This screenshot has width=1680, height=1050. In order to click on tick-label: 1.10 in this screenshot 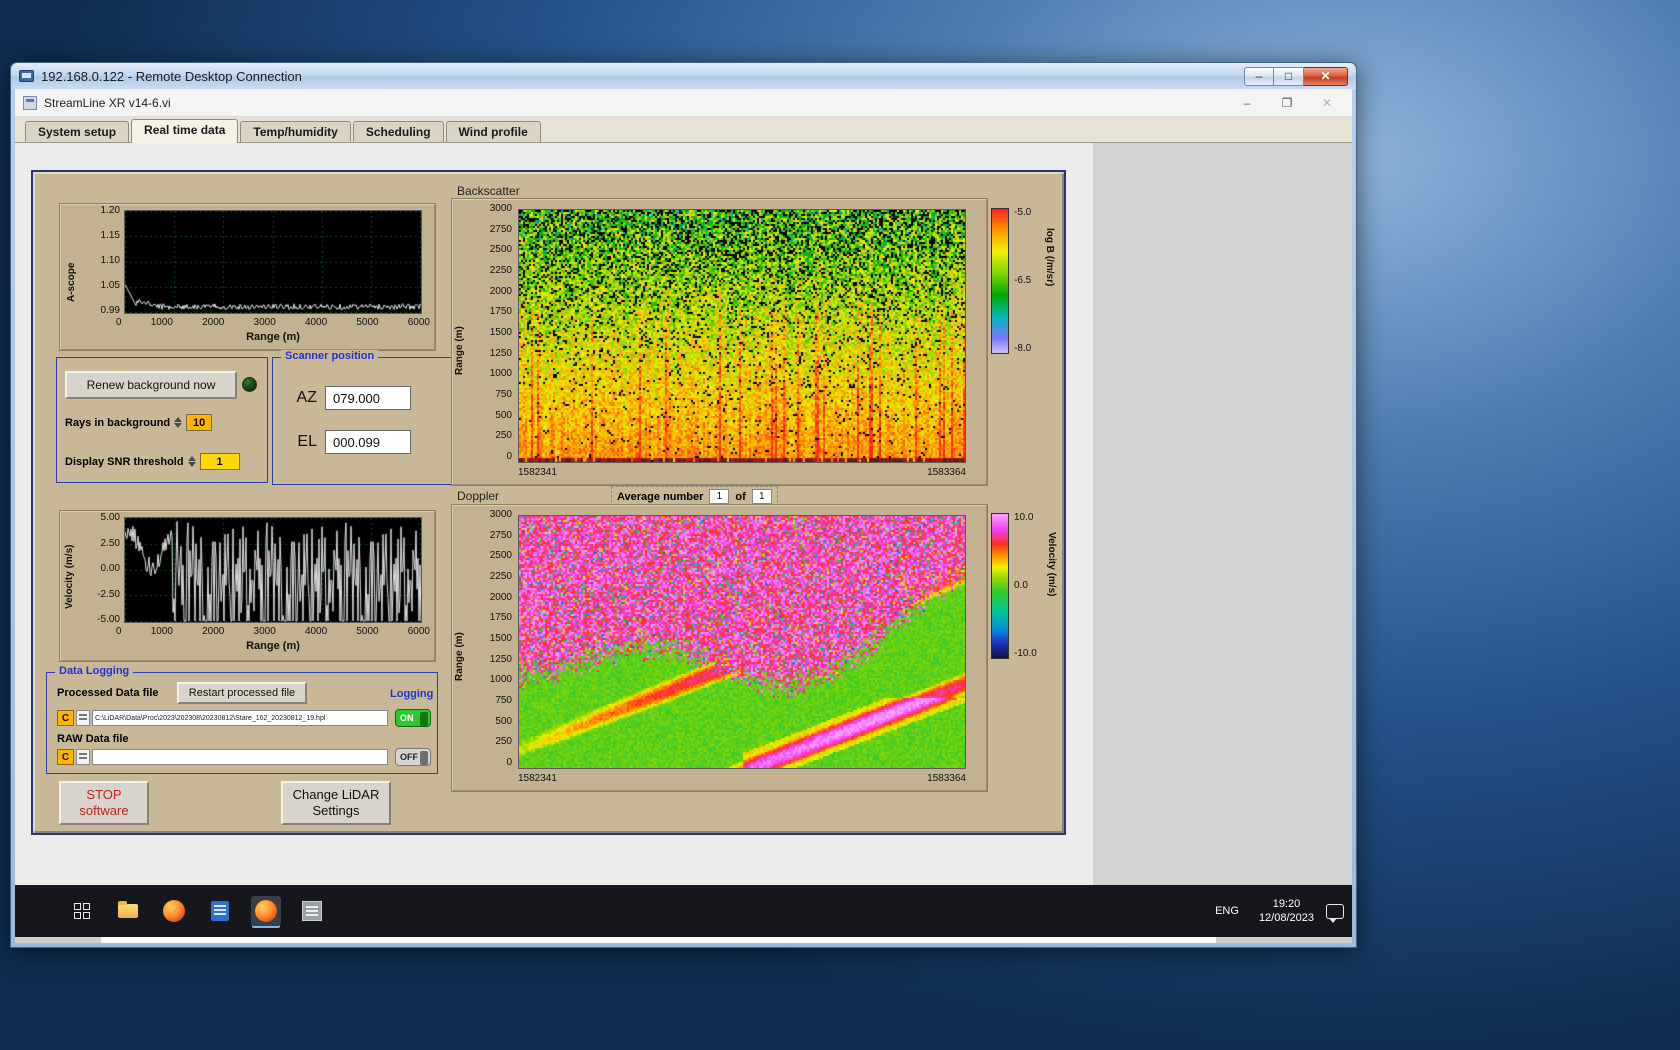, I will do `click(110, 260)`.